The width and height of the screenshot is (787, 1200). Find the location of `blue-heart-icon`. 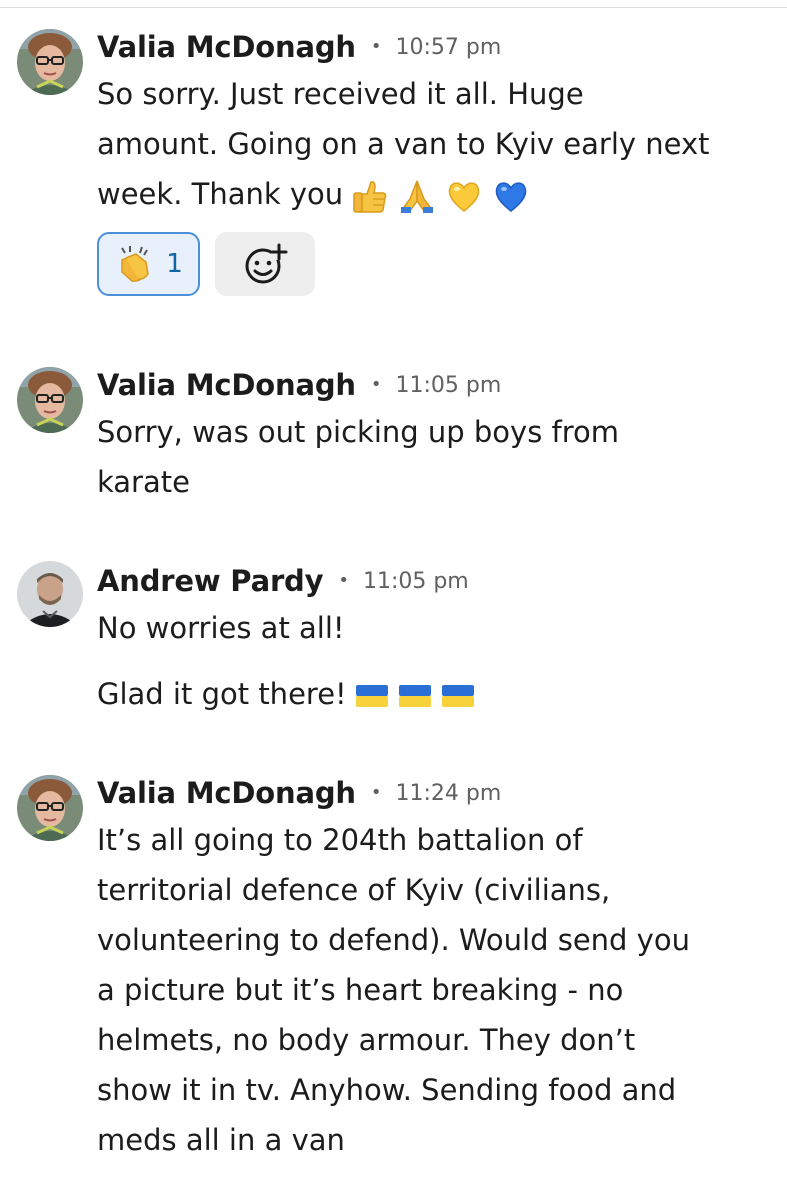

blue-heart-icon is located at coordinates (511, 197).